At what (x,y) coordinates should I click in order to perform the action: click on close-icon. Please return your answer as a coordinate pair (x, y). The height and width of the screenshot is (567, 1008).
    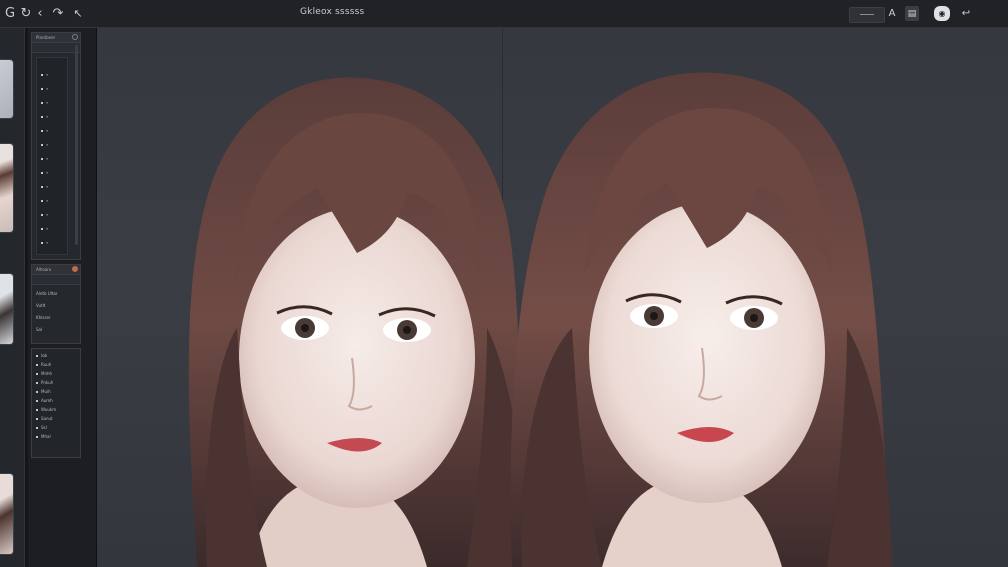
    Looking at the image, I should click on (75, 37).